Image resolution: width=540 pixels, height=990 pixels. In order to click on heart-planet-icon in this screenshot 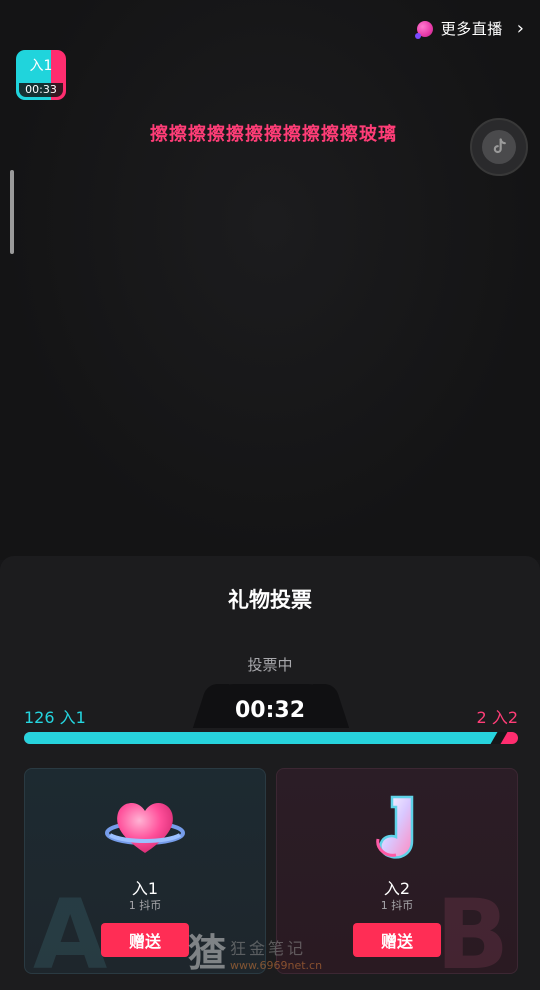, I will do `click(145, 827)`.